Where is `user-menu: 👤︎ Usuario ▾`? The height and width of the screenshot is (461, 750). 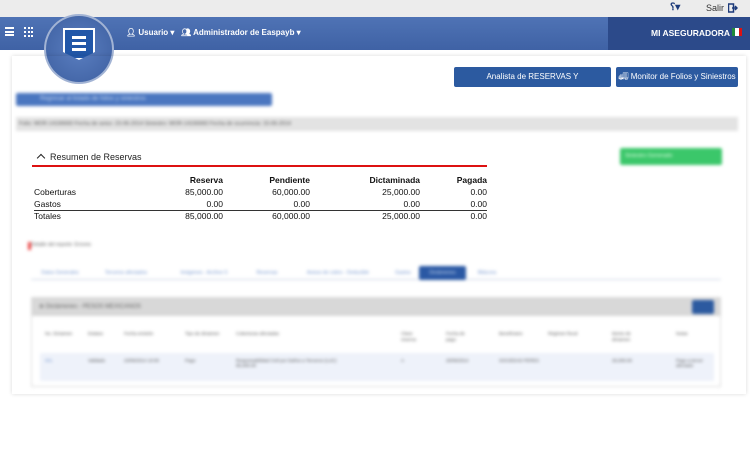
user-menu: 👤︎ Usuario ▾ is located at coordinates (150, 32).